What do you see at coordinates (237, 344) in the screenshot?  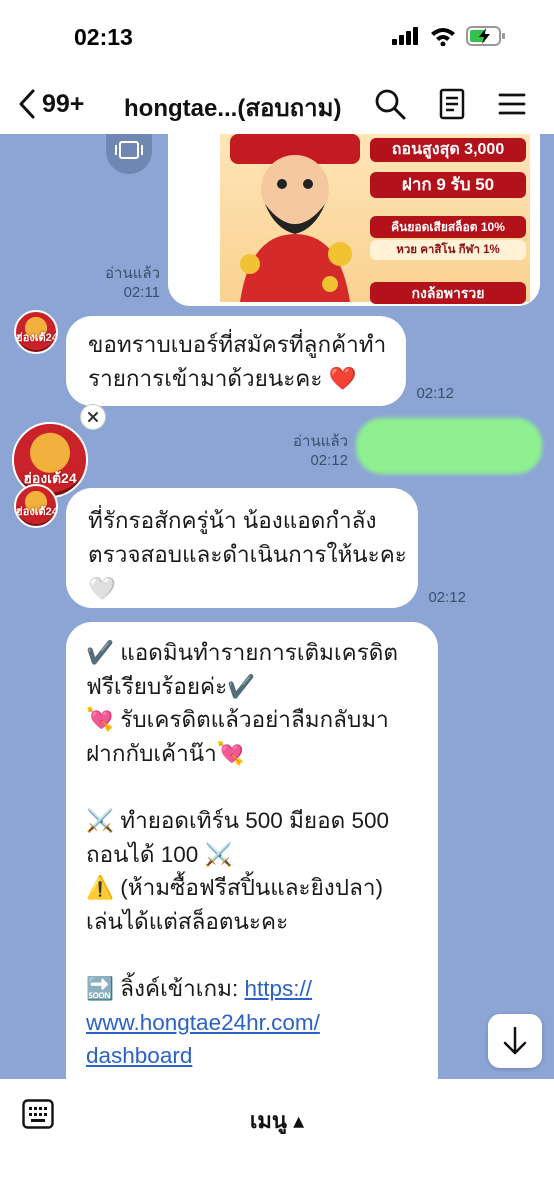 I see `message-text: ขอทราบเบอร์ที่สมัครที่ลูกค้าทำ` at bounding box center [237, 344].